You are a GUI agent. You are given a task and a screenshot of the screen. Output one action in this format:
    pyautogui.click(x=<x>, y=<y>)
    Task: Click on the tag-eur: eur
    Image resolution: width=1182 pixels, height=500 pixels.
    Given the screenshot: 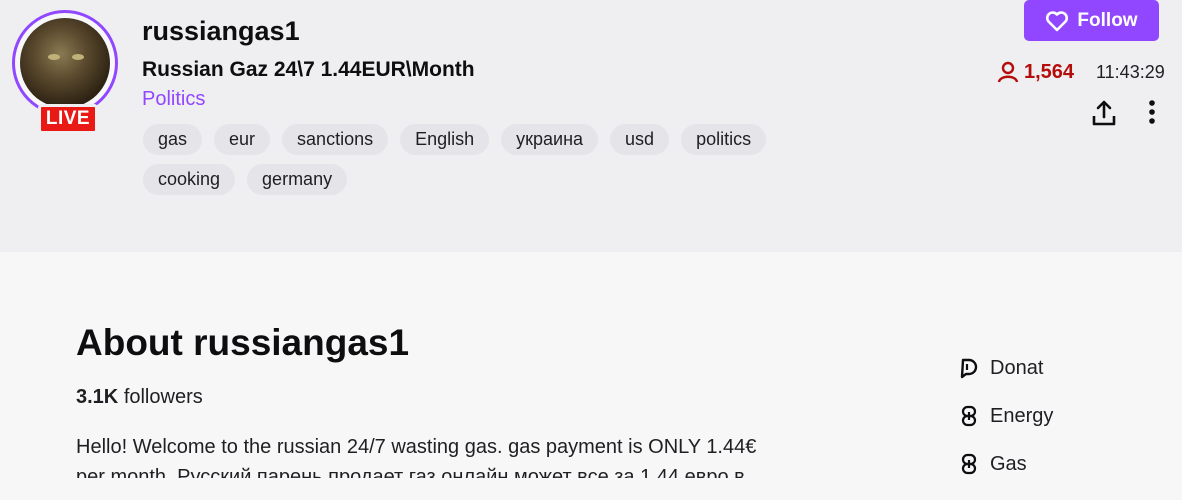 What is the action you would take?
    pyautogui.click(x=242, y=139)
    